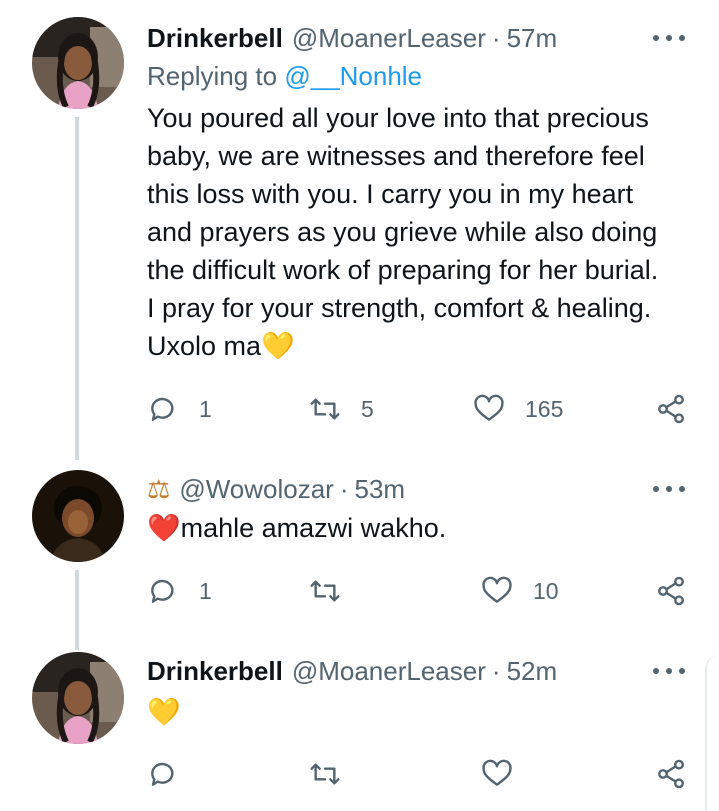  Describe the element at coordinates (353, 76) in the screenshot. I see `mention-link: @__Nonhle` at that location.